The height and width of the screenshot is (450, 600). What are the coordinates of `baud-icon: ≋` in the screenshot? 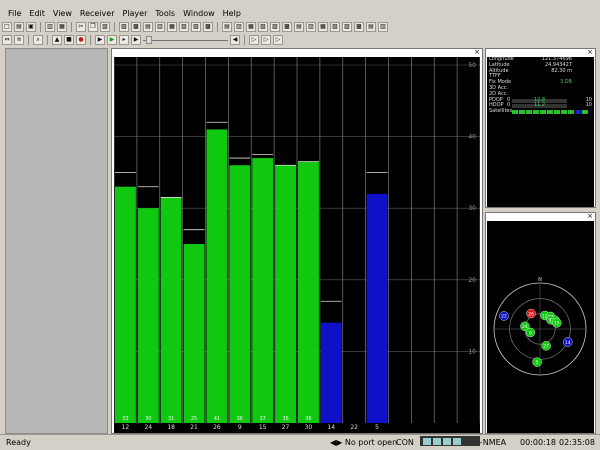 It's located at (19, 40).